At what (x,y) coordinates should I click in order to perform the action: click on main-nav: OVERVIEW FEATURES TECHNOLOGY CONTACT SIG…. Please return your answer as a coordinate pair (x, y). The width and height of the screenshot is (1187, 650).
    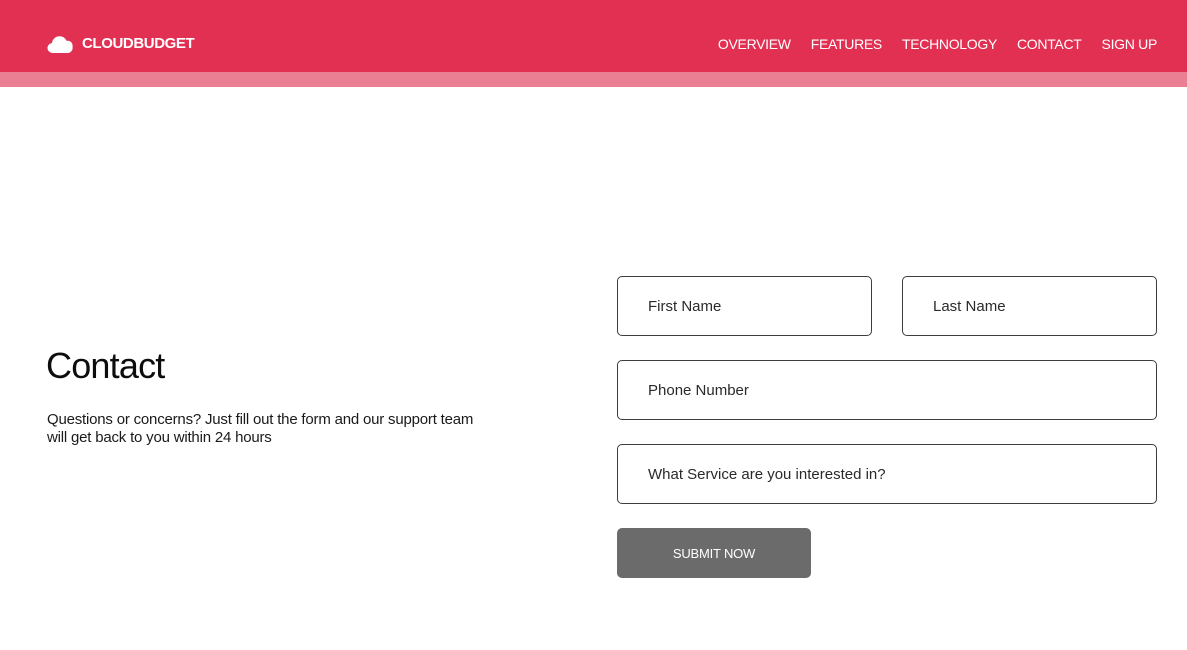
    Looking at the image, I should click on (927, 44).